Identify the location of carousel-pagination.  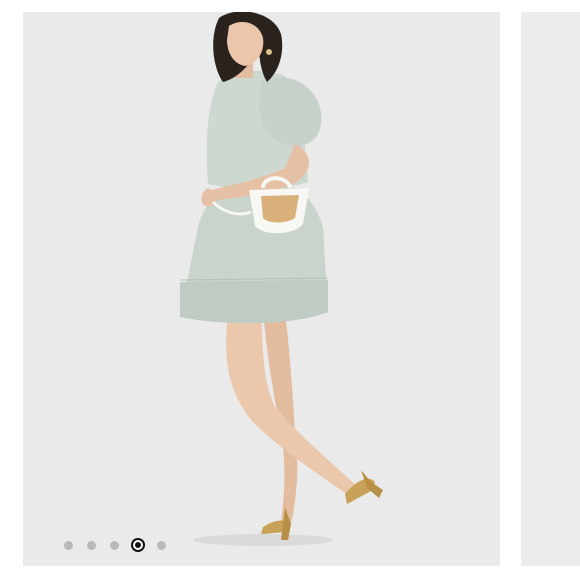
(122, 545).